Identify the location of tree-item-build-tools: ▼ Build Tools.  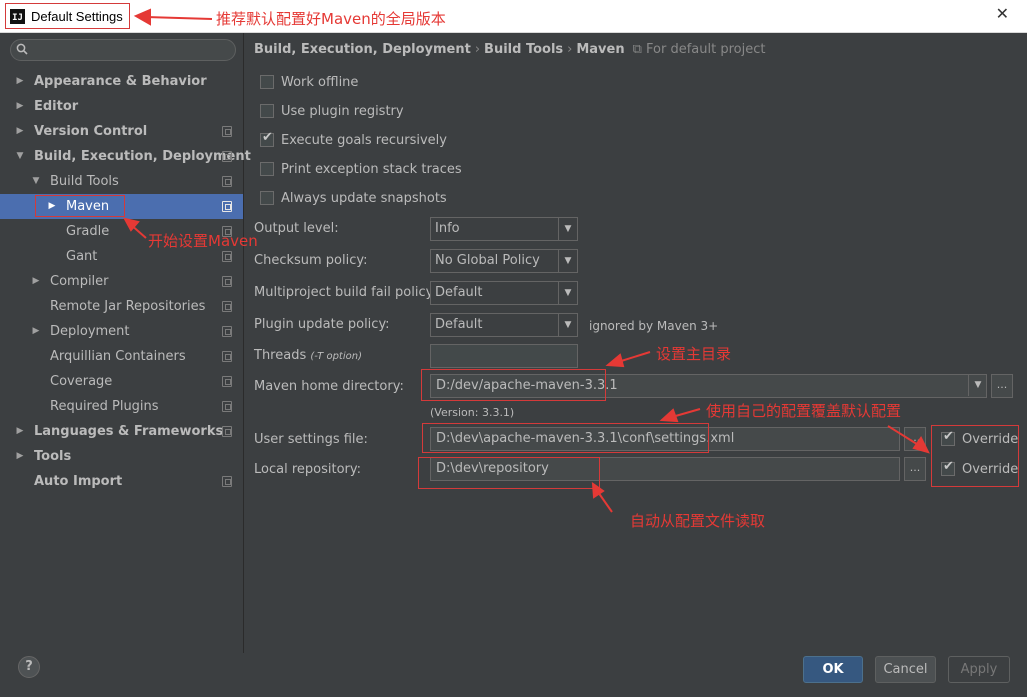
(121, 181).